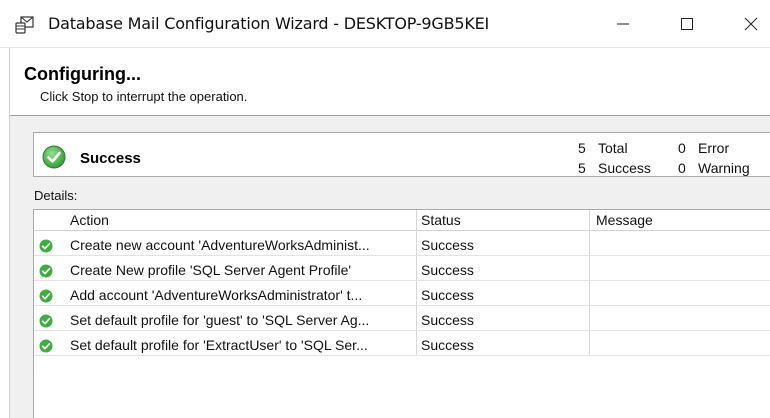  What do you see at coordinates (682, 148) in the screenshot?
I see `error-count: 0` at bounding box center [682, 148].